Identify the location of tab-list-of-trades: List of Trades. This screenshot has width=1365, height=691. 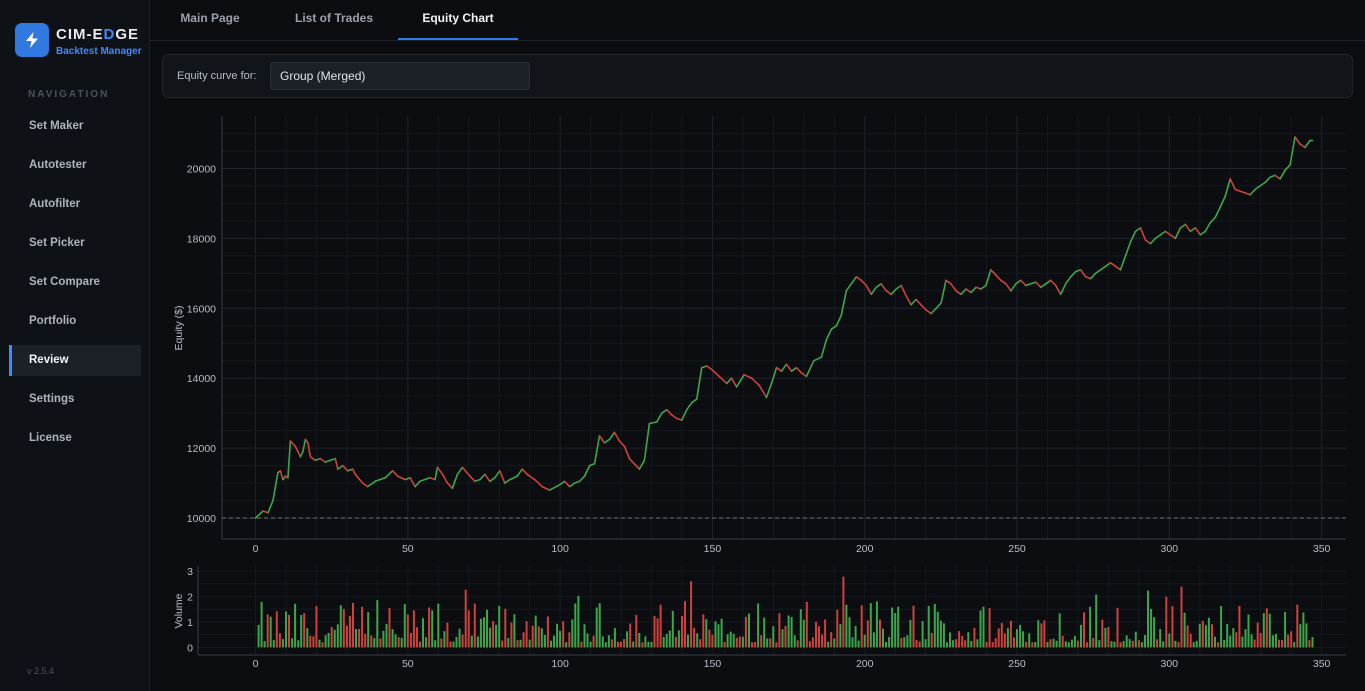
(334, 20).